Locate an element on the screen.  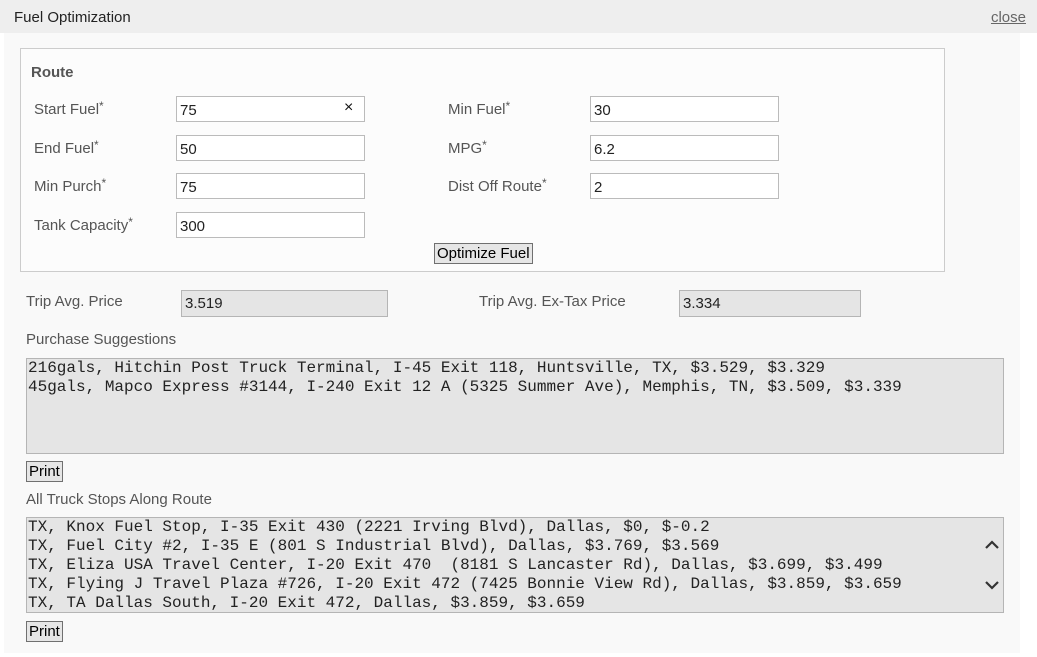
tank-capacity-input is located at coordinates (270, 225).